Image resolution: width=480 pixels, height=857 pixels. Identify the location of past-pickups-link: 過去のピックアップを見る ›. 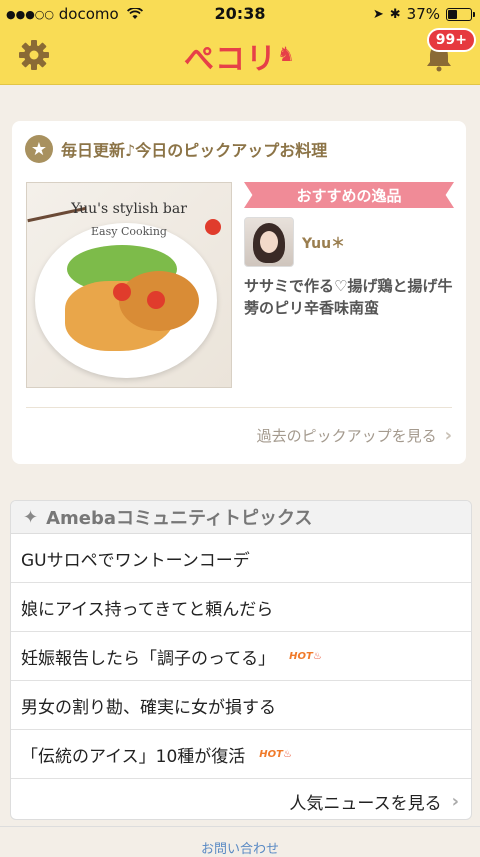
(354, 435).